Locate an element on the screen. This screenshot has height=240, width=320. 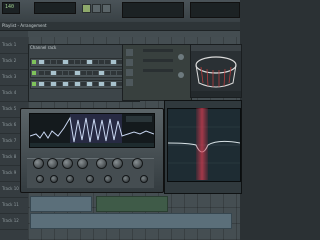
tempo-display: 140 is located at coordinates (11, 8).